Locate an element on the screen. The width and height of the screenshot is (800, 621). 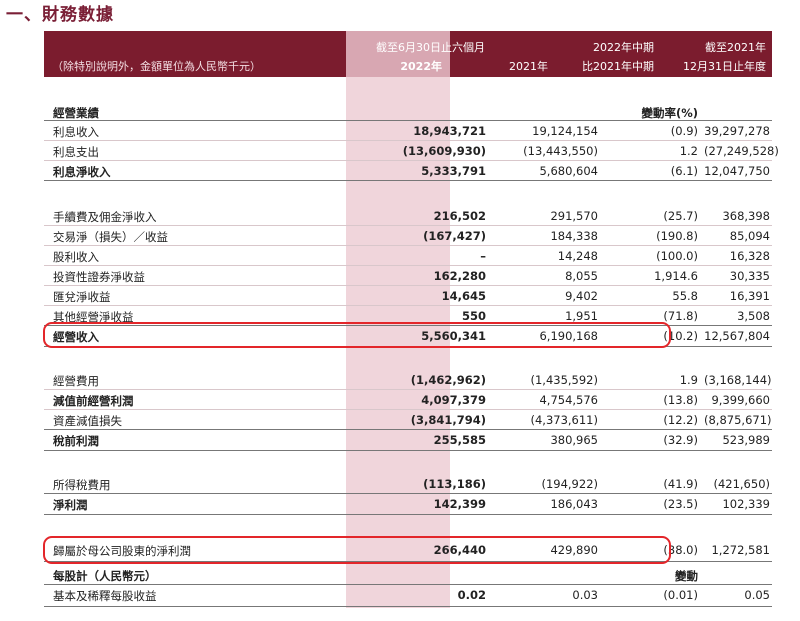
change-header: 變動 is located at coordinates (686, 576).